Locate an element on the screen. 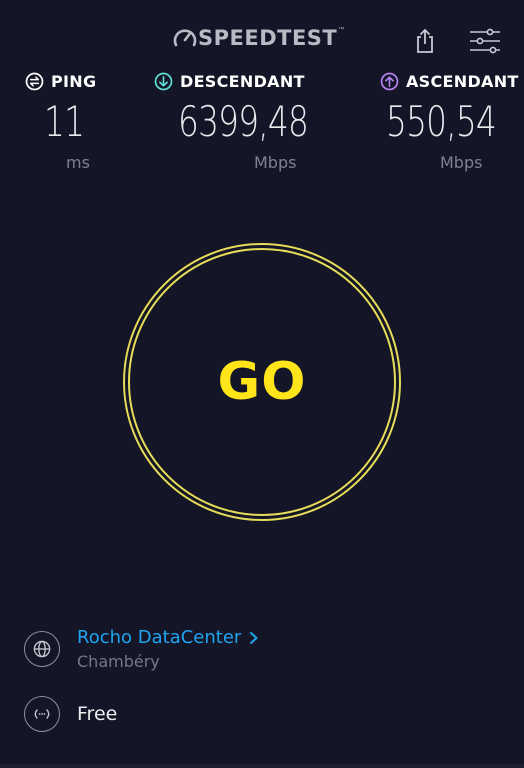 This screenshot has width=524, height=768. ping-unit: ms is located at coordinates (78, 162).